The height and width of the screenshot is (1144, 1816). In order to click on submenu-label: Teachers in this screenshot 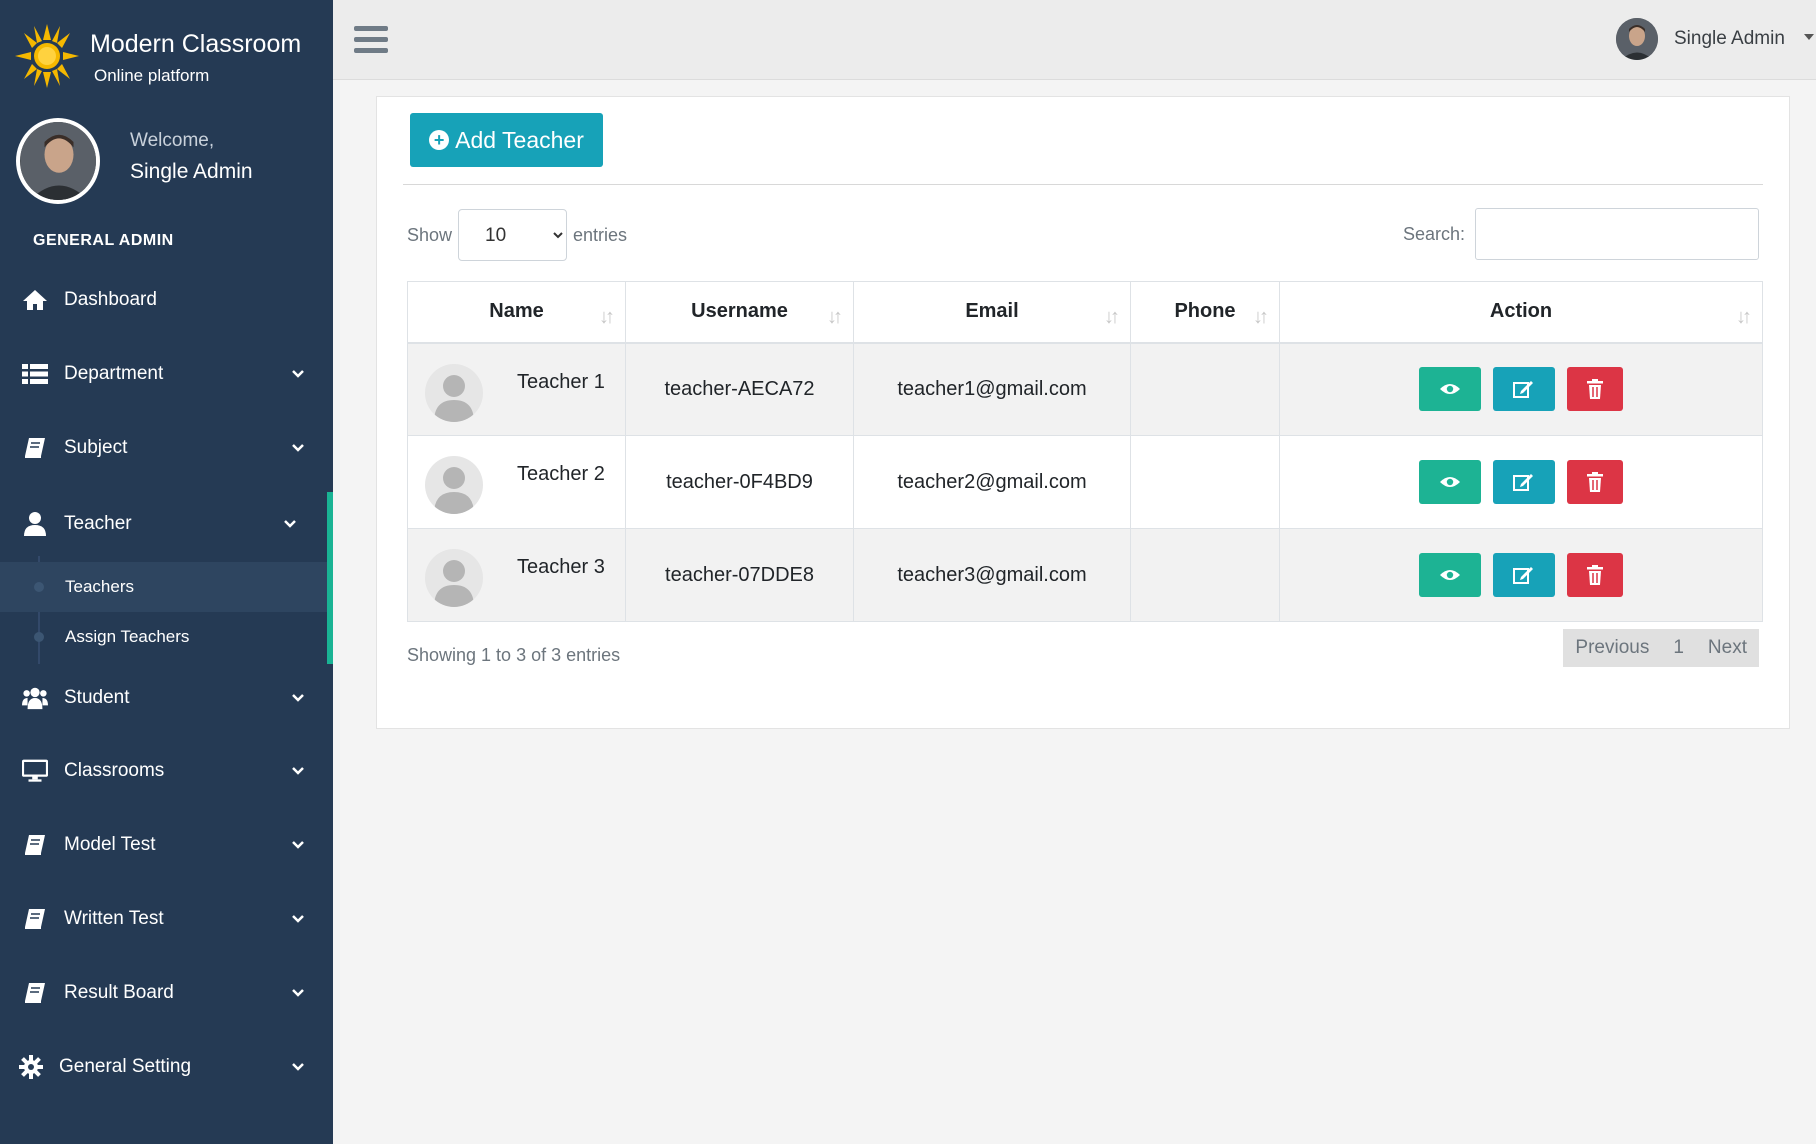, I will do `click(99, 586)`.